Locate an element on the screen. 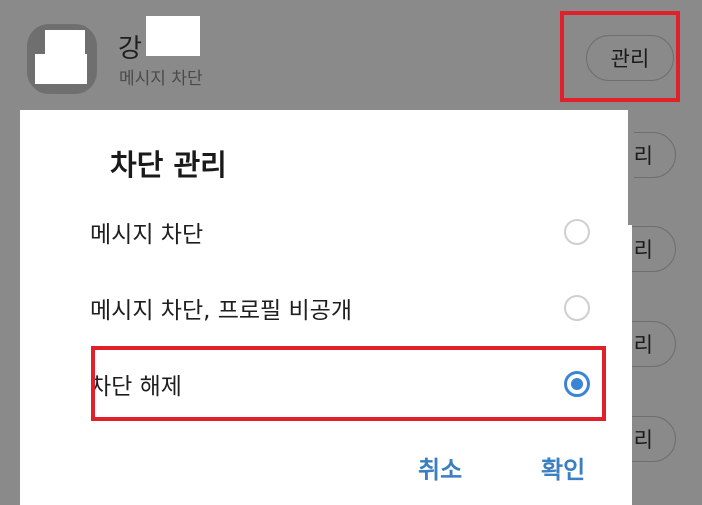 Image resolution: width=702 pixels, height=505 pixels. option-message-block-private-profile: 메시지 차단, 프로필 비공개 is located at coordinates (340, 308).